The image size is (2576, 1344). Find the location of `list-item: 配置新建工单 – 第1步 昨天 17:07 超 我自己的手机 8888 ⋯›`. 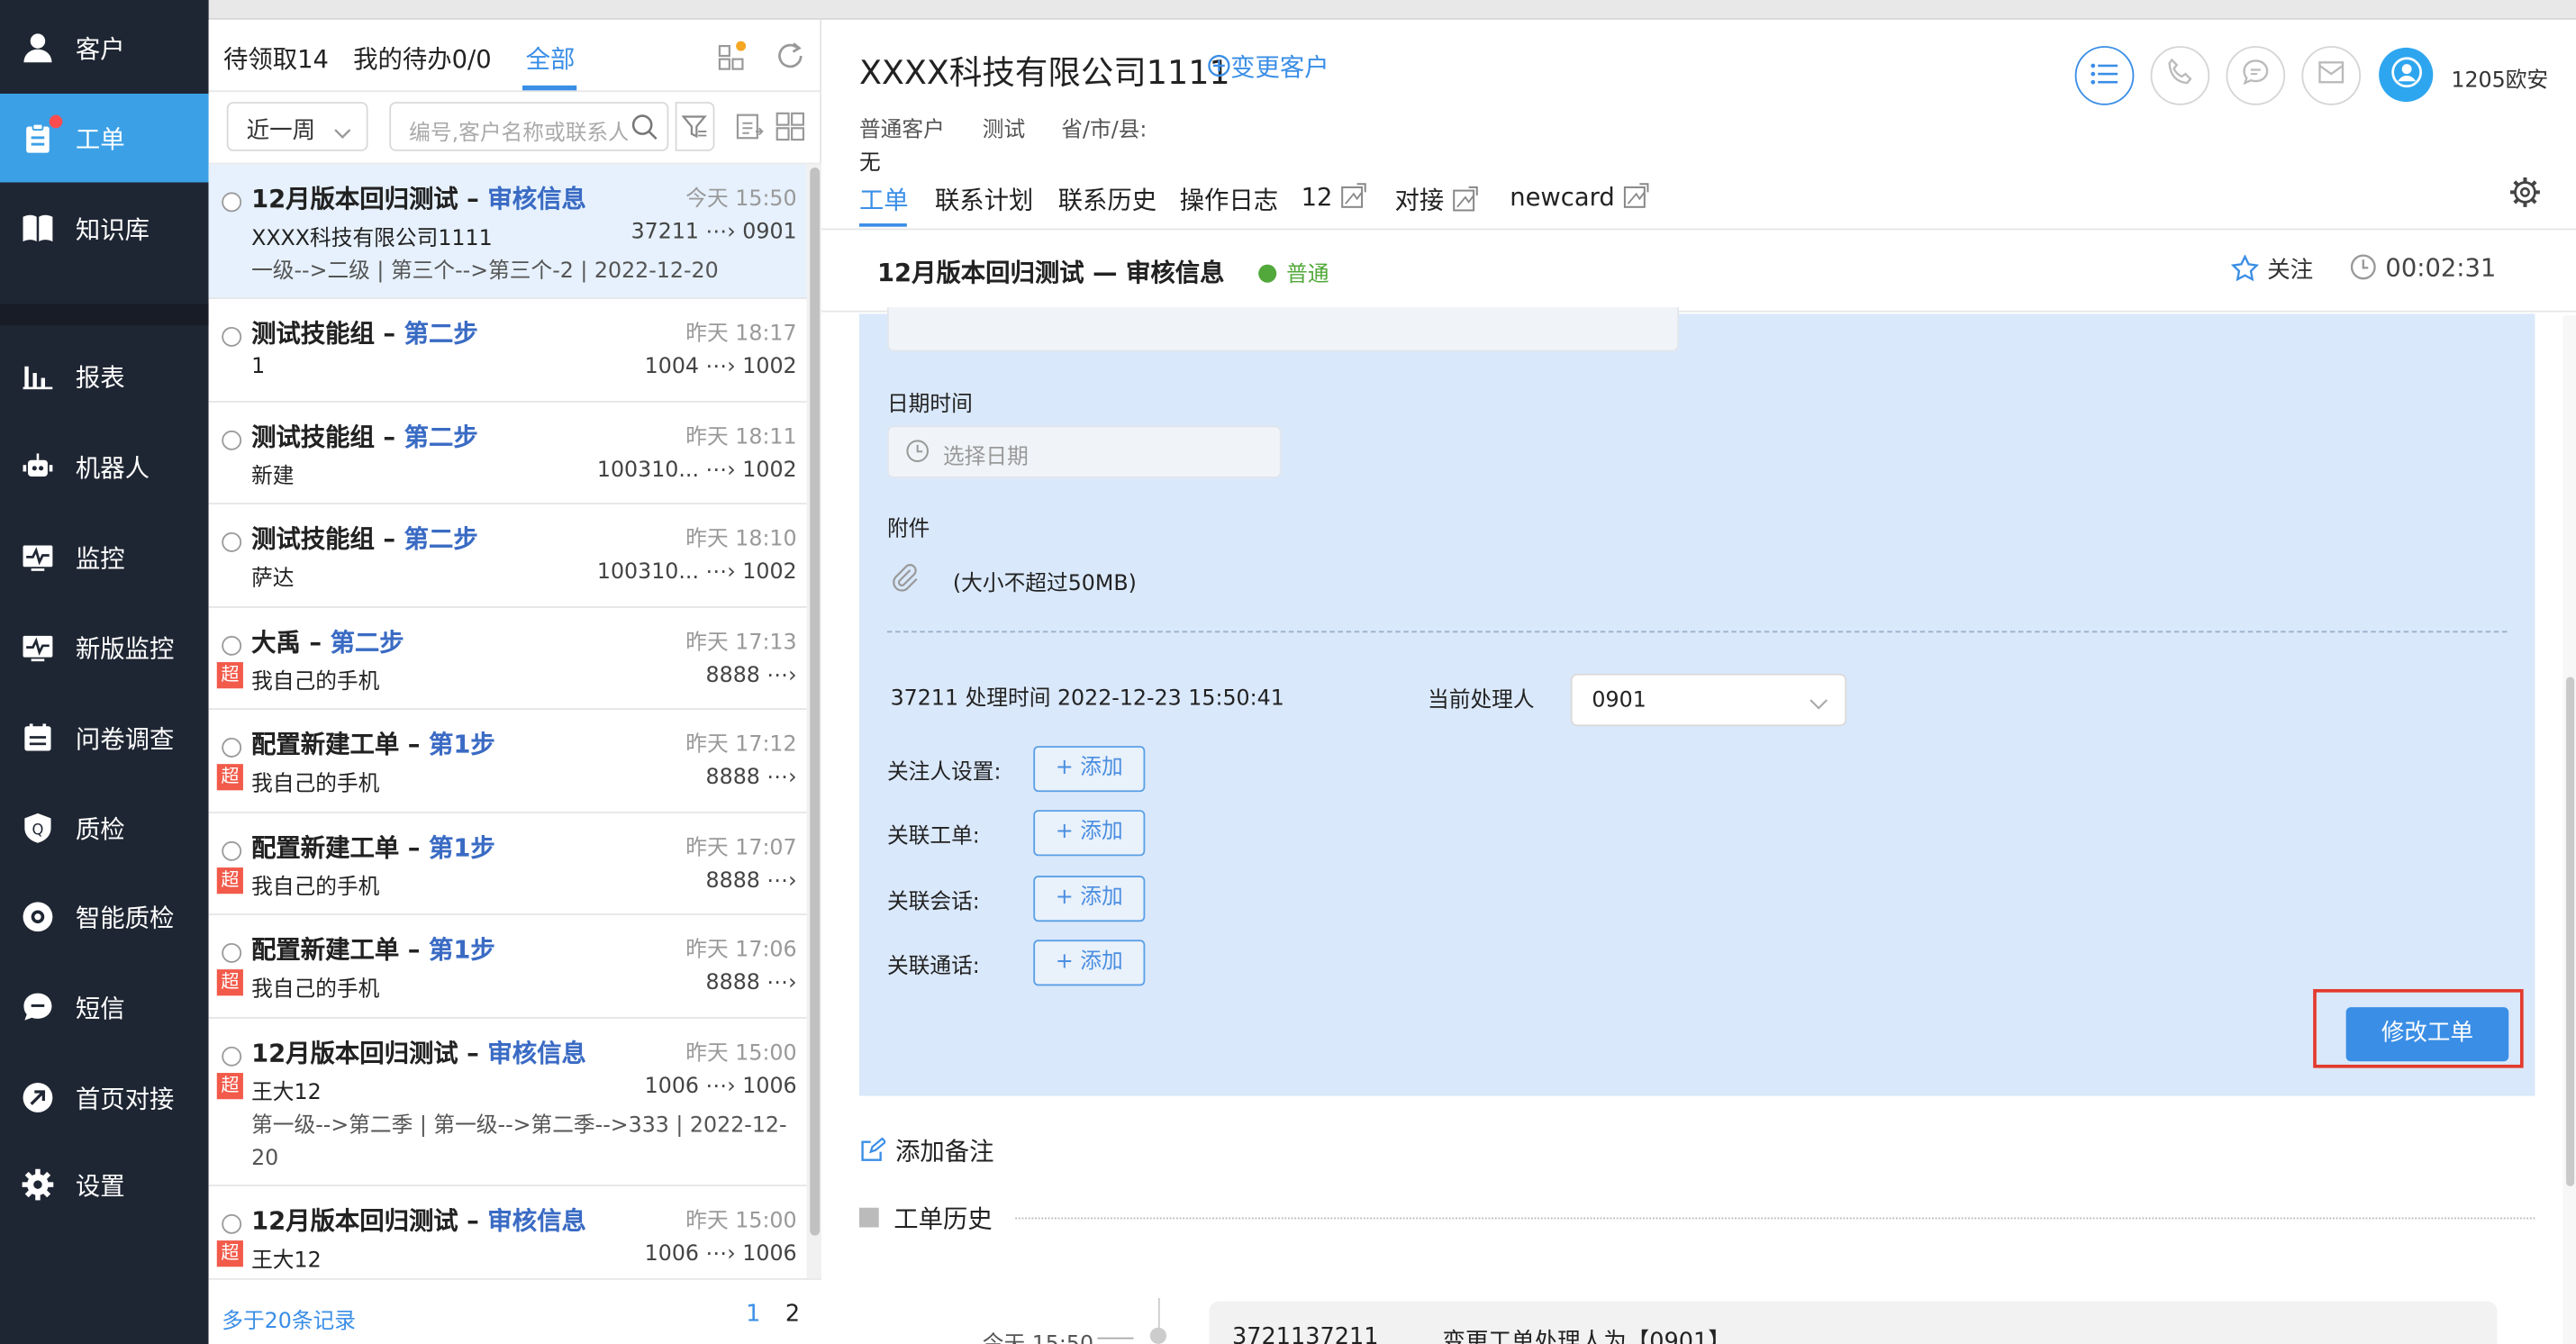

list-item: 配置新建工单 – 第1步 昨天 17:07 超 我自己的手机 8888 ⋯› is located at coordinates (507, 864).